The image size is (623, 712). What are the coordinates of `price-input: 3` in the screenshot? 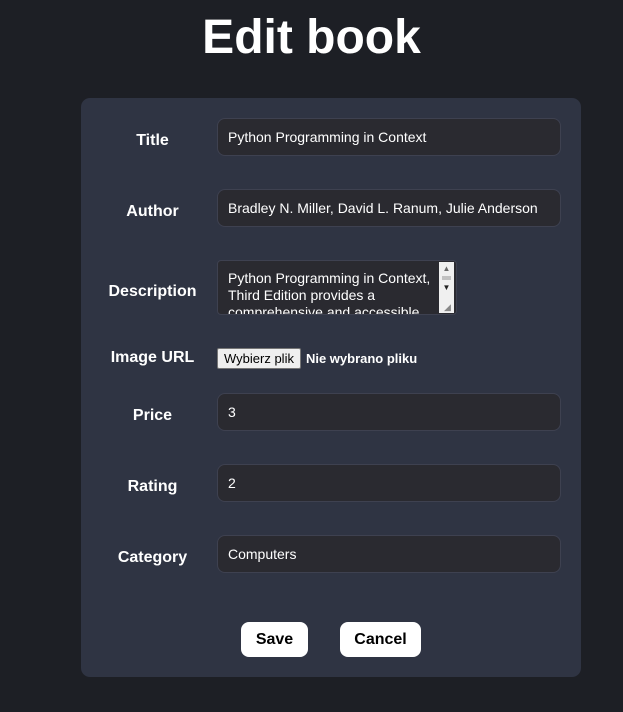 It's located at (389, 412).